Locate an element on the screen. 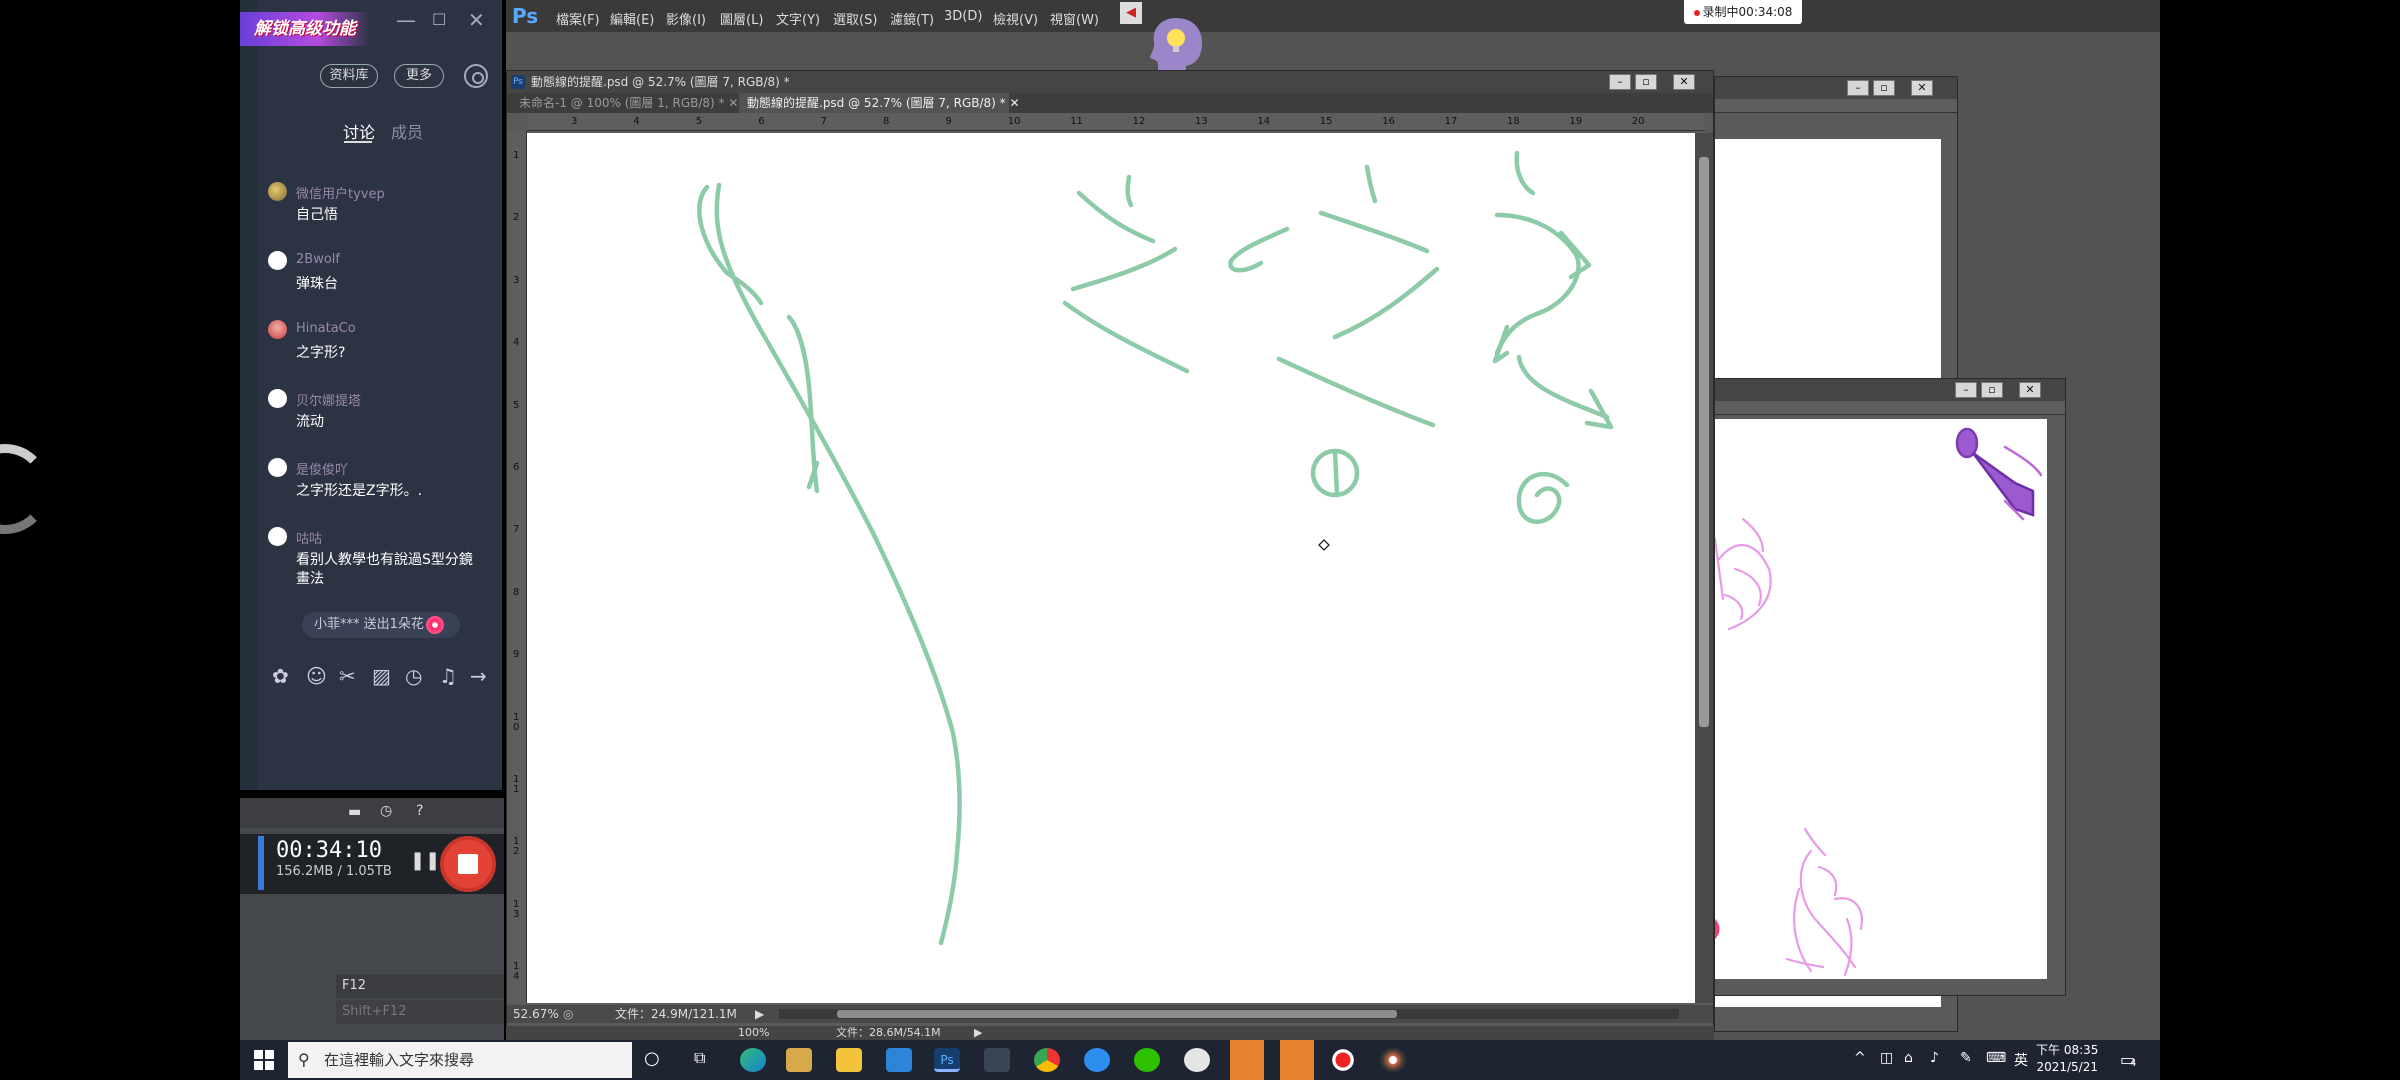 This screenshot has height=1080, width=2400. ruler-tick-label: 6 is located at coordinates (761, 121).